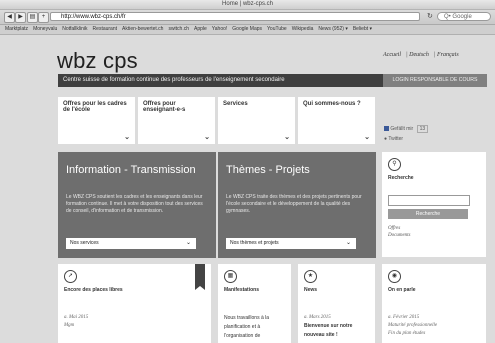  Describe the element at coordinates (164, 107) in the screenshot. I see `menu-card-label: Offres pour enseignant-e-s` at that location.